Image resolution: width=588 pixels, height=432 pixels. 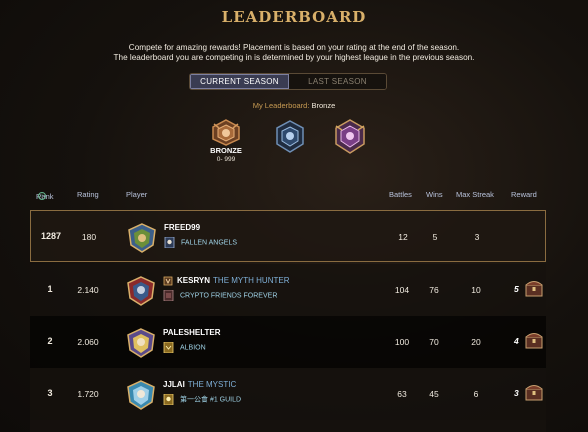 I want to click on guild-name: FALLEN ANGELS, so click(x=200, y=242).